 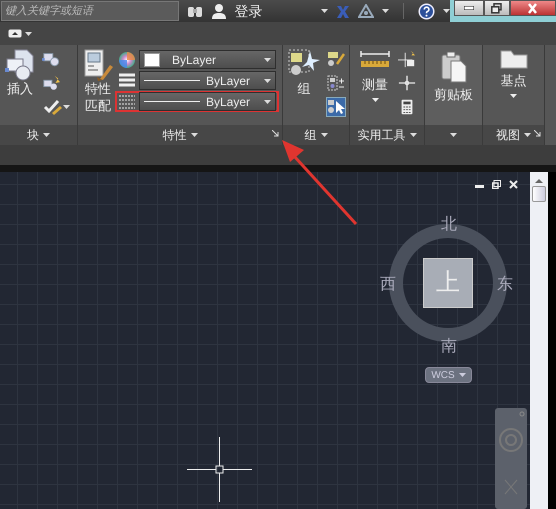 I want to click on group-button: 组, so click(x=304, y=85).